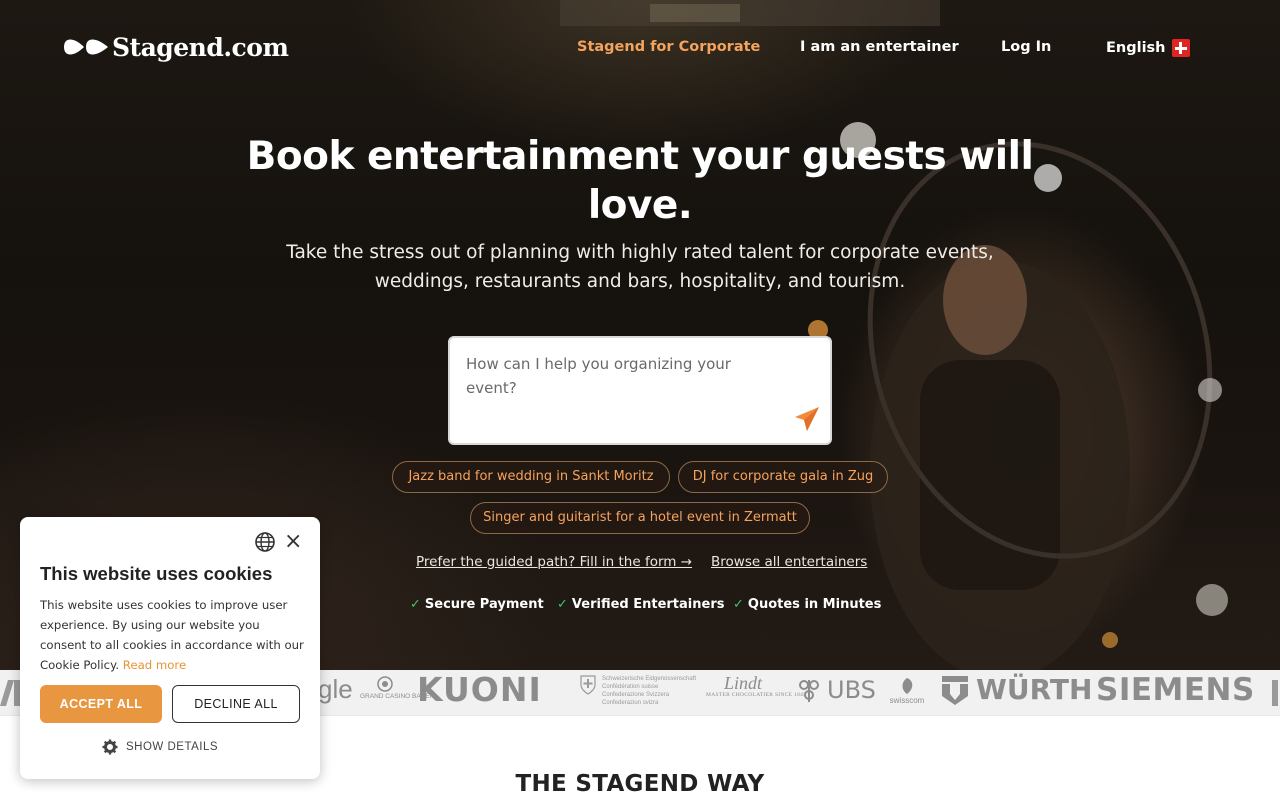 The image size is (1280, 800). Describe the element at coordinates (783, 477) in the screenshot. I see `suggestion-chip-dj: DJ for corporate gala in Zug` at that location.